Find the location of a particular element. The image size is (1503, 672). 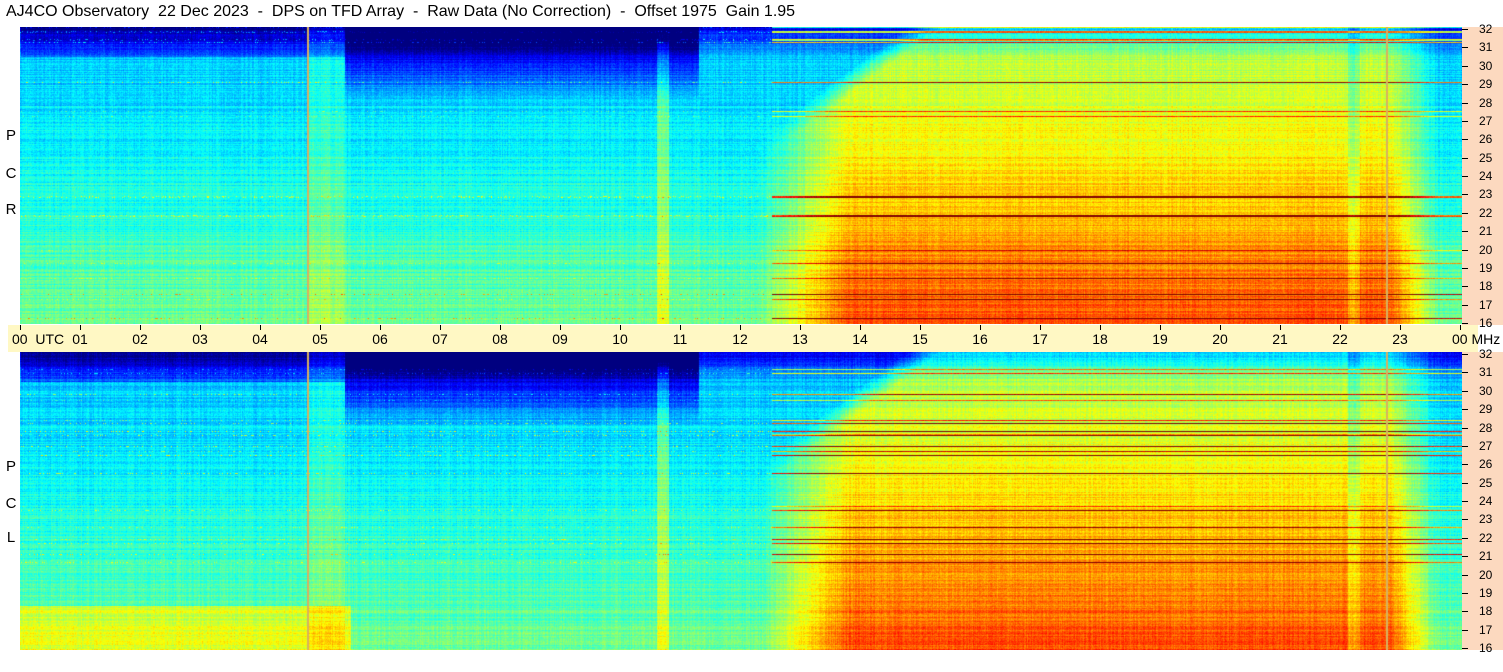

time-tick-label: 23 is located at coordinates (1400, 339).